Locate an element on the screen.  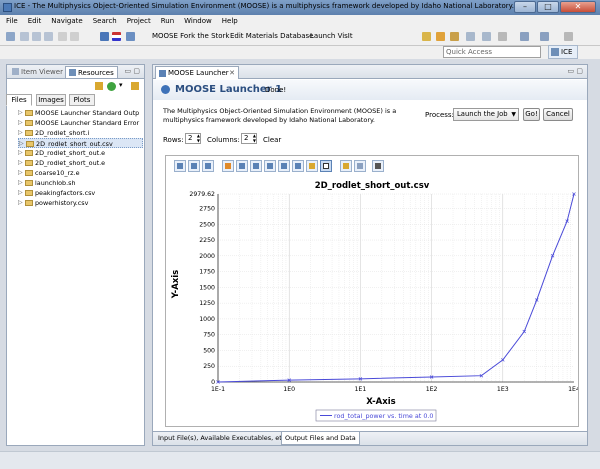
subtab-plots: Plots is located at coordinates (82, 100).